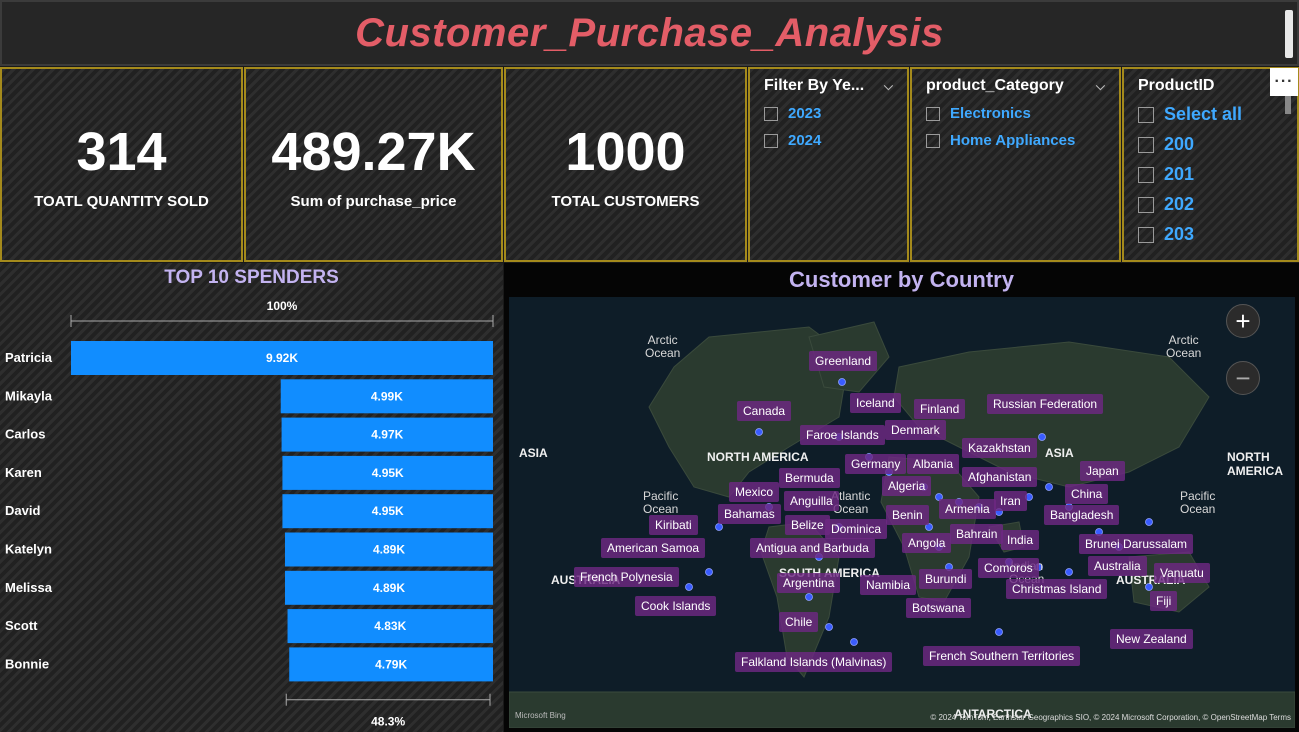 The height and width of the screenshot is (732, 1299). I want to click on country-label: Burundi, so click(946, 579).